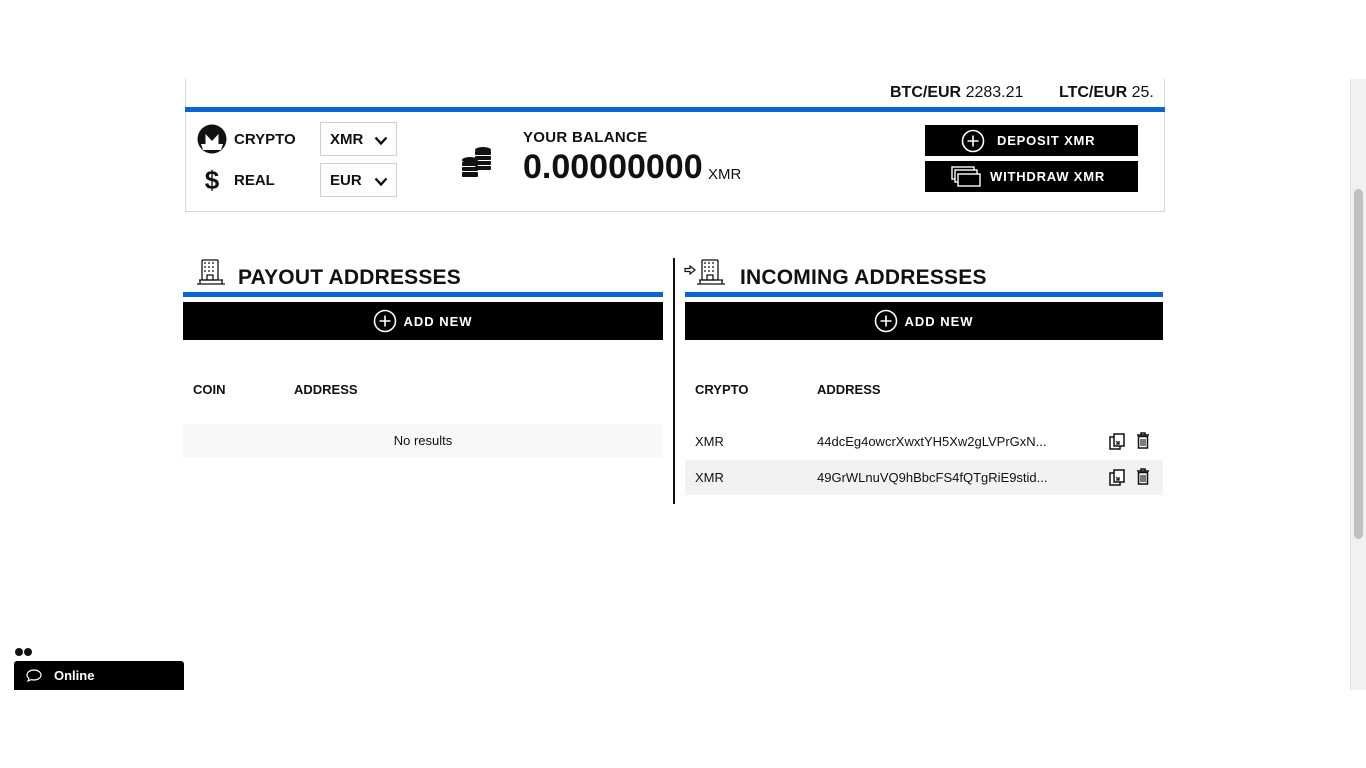  I want to click on crypto-currency-row: CRYPTO, so click(260, 139).